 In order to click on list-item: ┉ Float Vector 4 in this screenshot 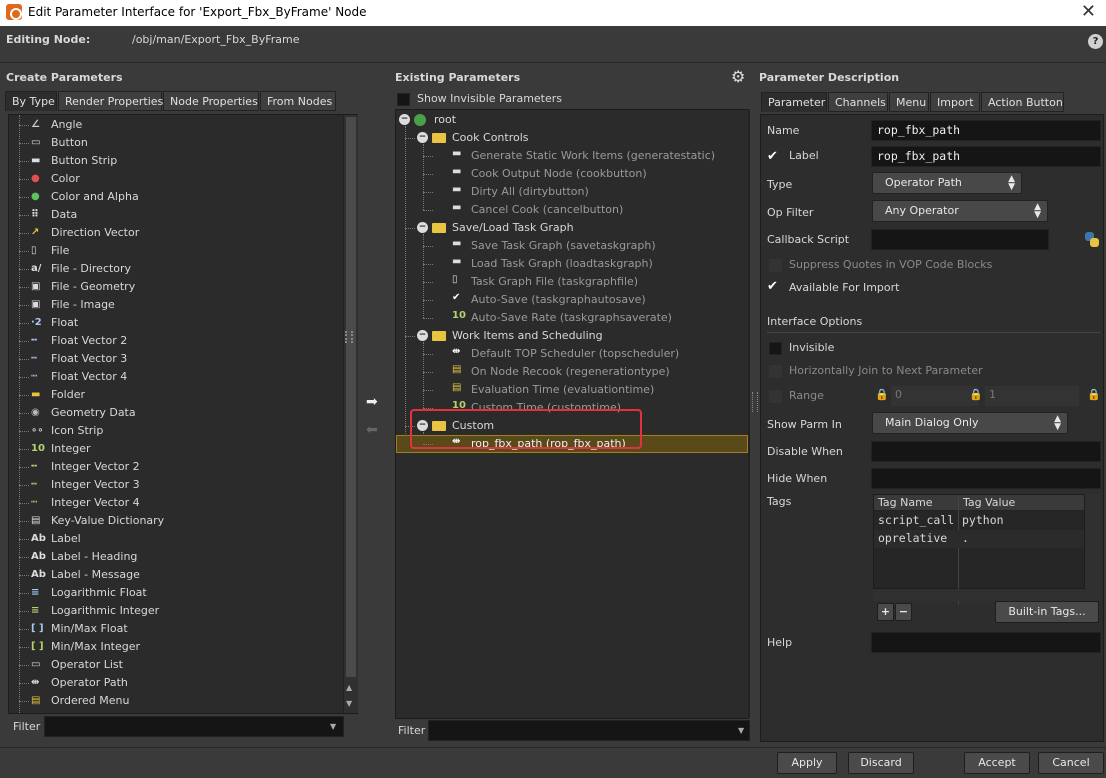, I will do `click(178, 377)`.